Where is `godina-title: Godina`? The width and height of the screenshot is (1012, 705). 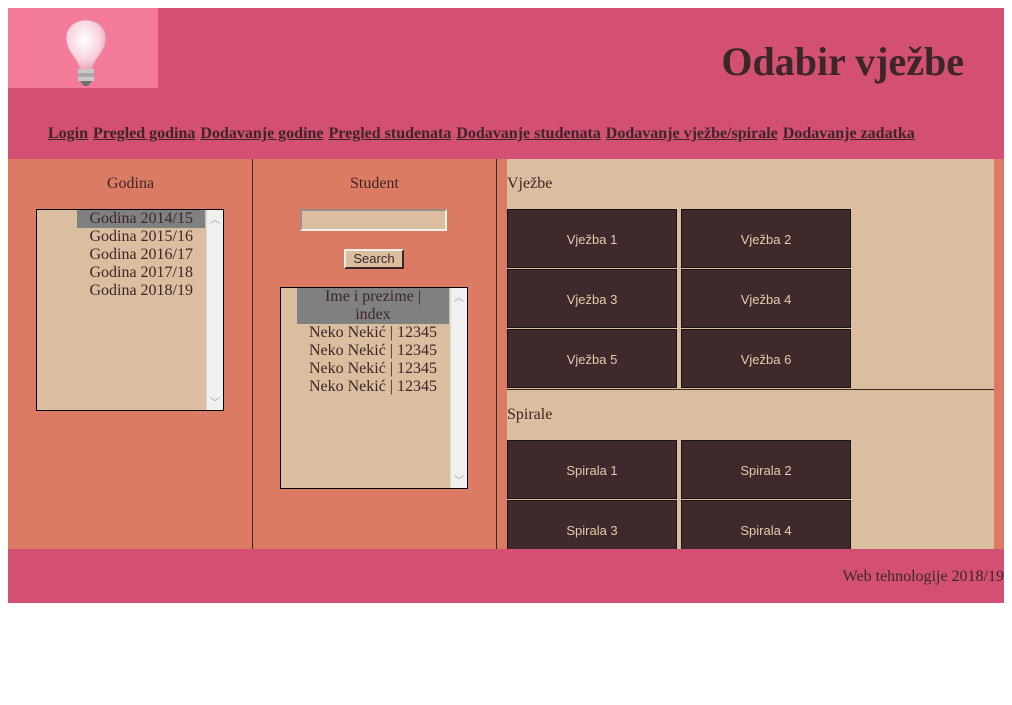
godina-title: Godina is located at coordinates (131, 183).